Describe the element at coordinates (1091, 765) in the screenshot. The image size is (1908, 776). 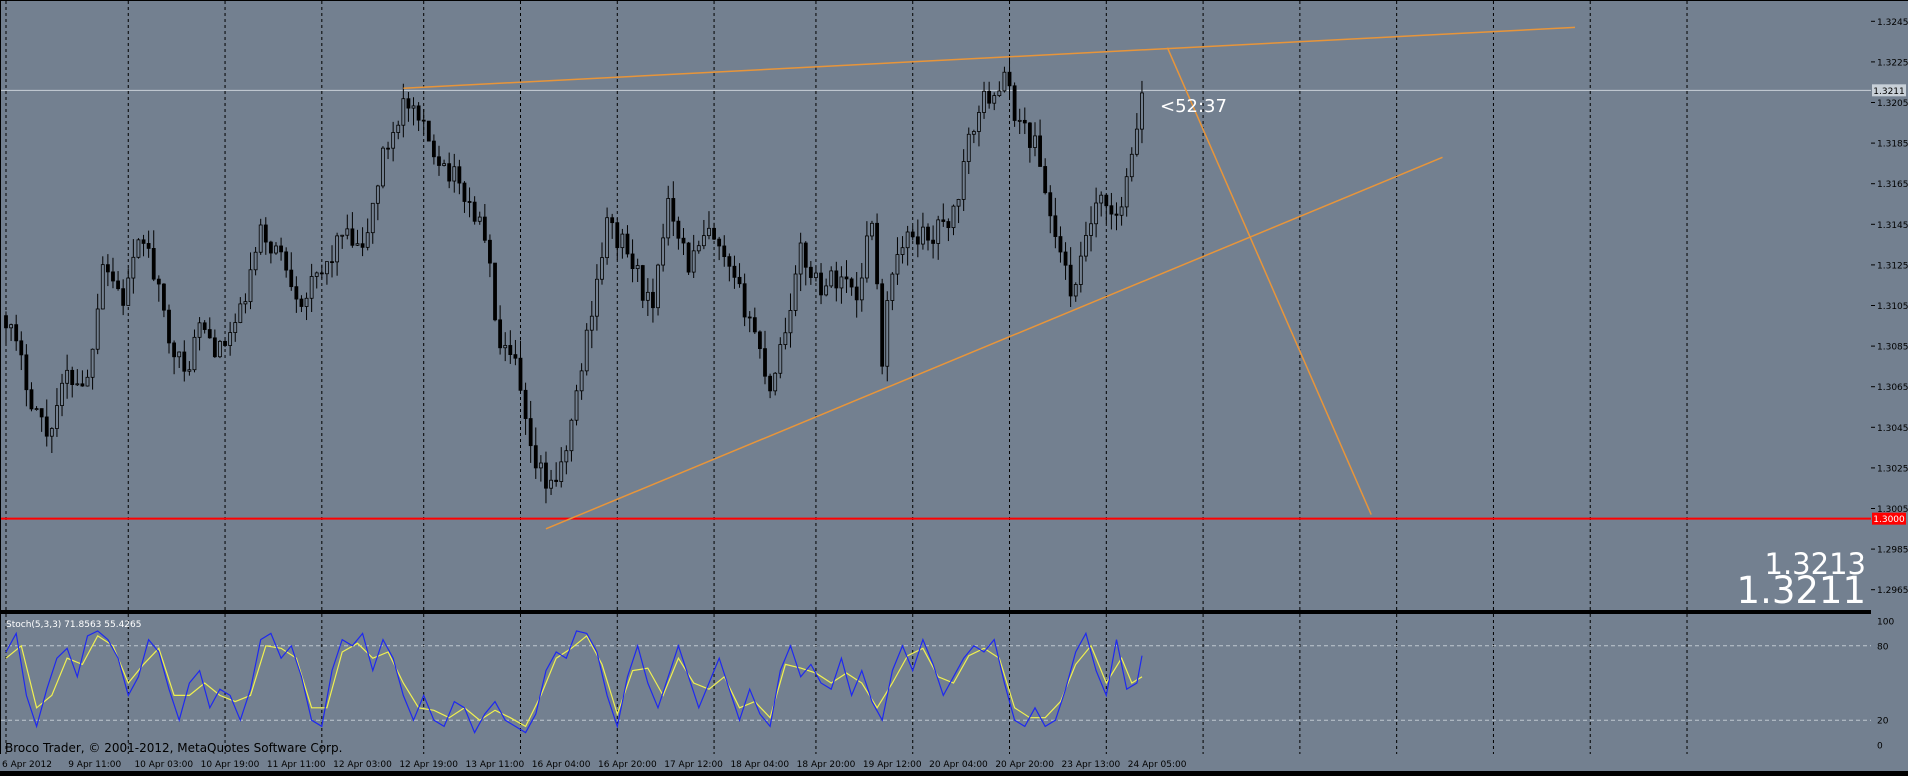
I see `time-axis-label: 23 Apr 13:00` at that location.